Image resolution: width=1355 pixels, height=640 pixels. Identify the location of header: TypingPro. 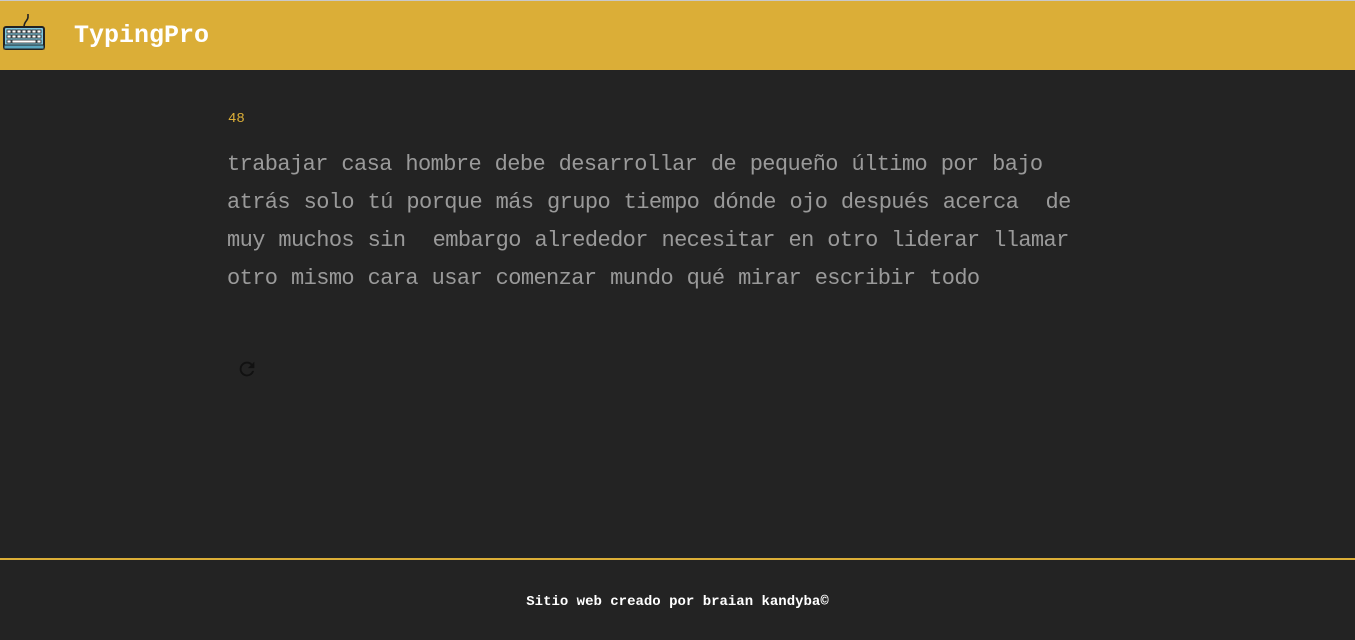
(677, 35).